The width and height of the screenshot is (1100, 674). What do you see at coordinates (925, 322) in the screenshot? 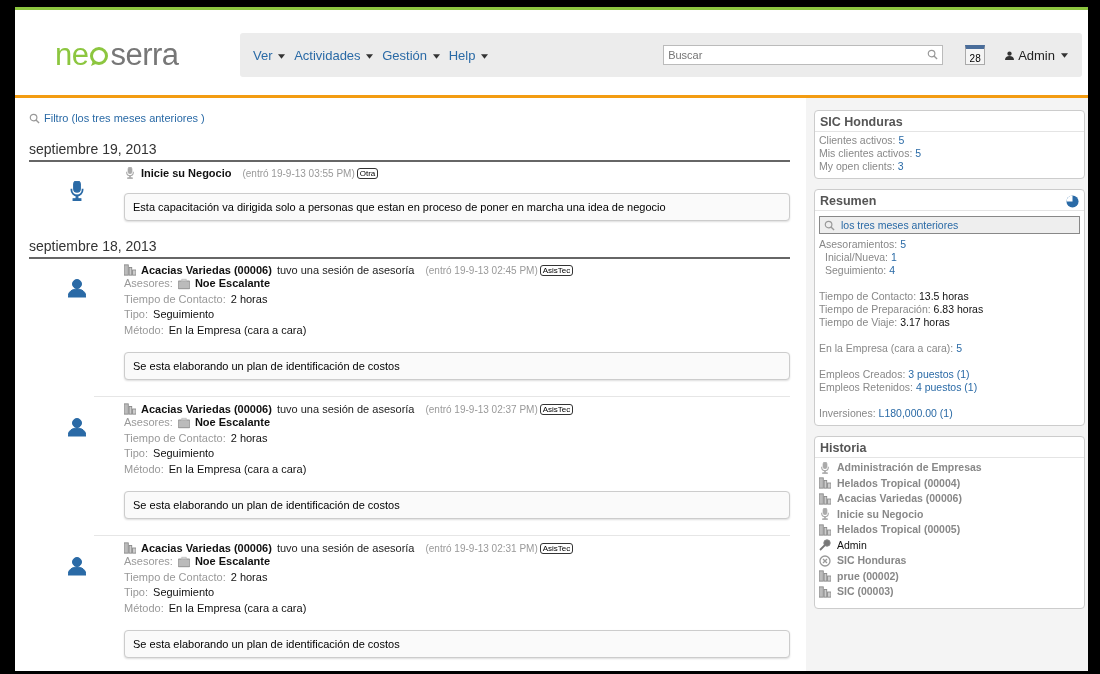
I see `stat-value: 3.17 horas` at bounding box center [925, 322].